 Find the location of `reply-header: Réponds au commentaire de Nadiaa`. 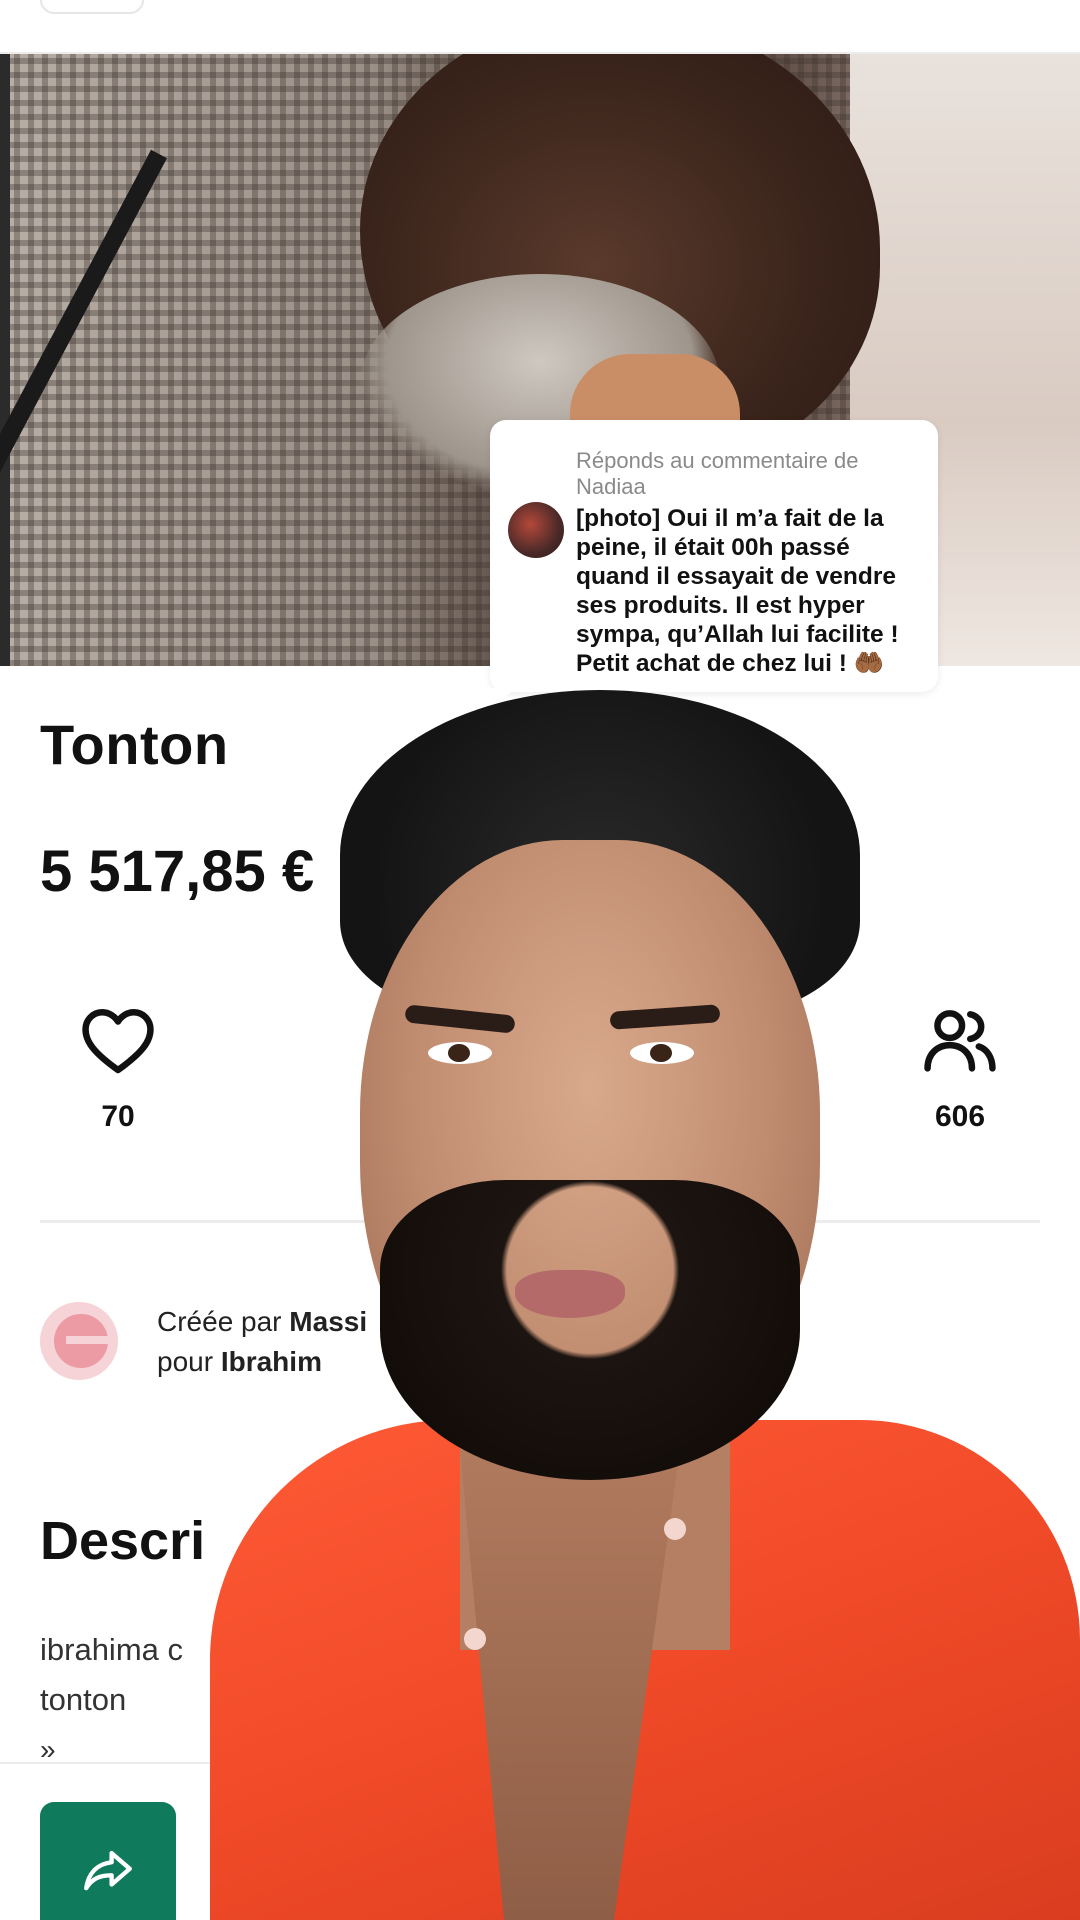

reply-header: Réponds au commentaire de Nadiaa is located at coordinates (717, 473).